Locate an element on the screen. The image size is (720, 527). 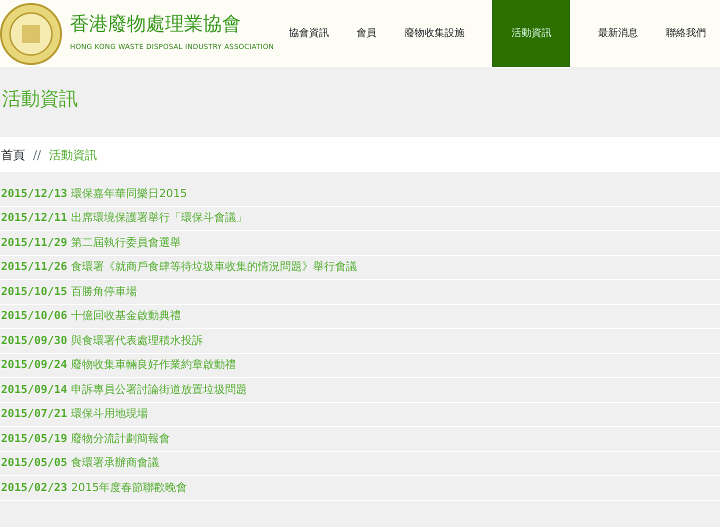
event-link: 2015/05/19 廢物分流計劃簡報會 is located at coordinates (85, 438).